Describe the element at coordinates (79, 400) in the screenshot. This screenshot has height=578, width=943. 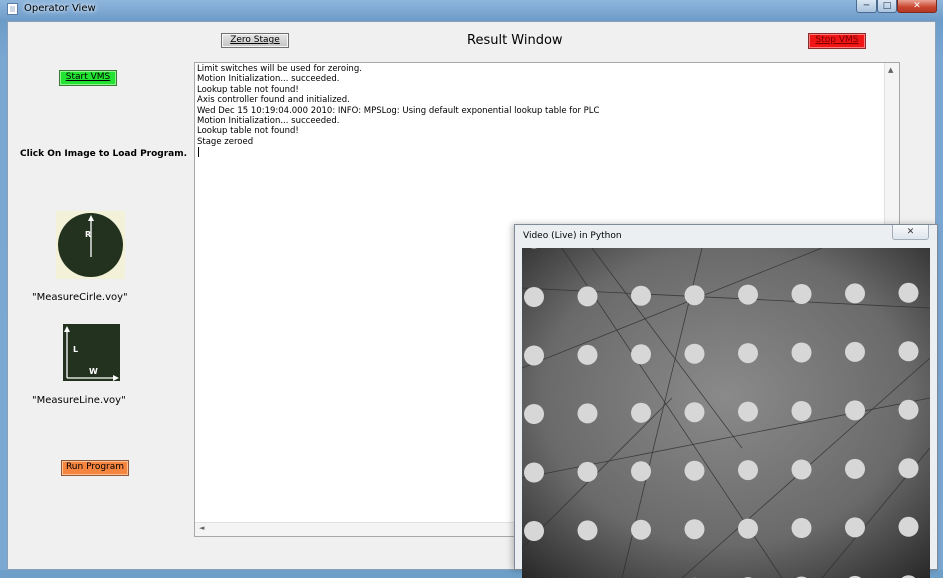
I see `measure-line-label: "MeasureLine.voy"` at that location.